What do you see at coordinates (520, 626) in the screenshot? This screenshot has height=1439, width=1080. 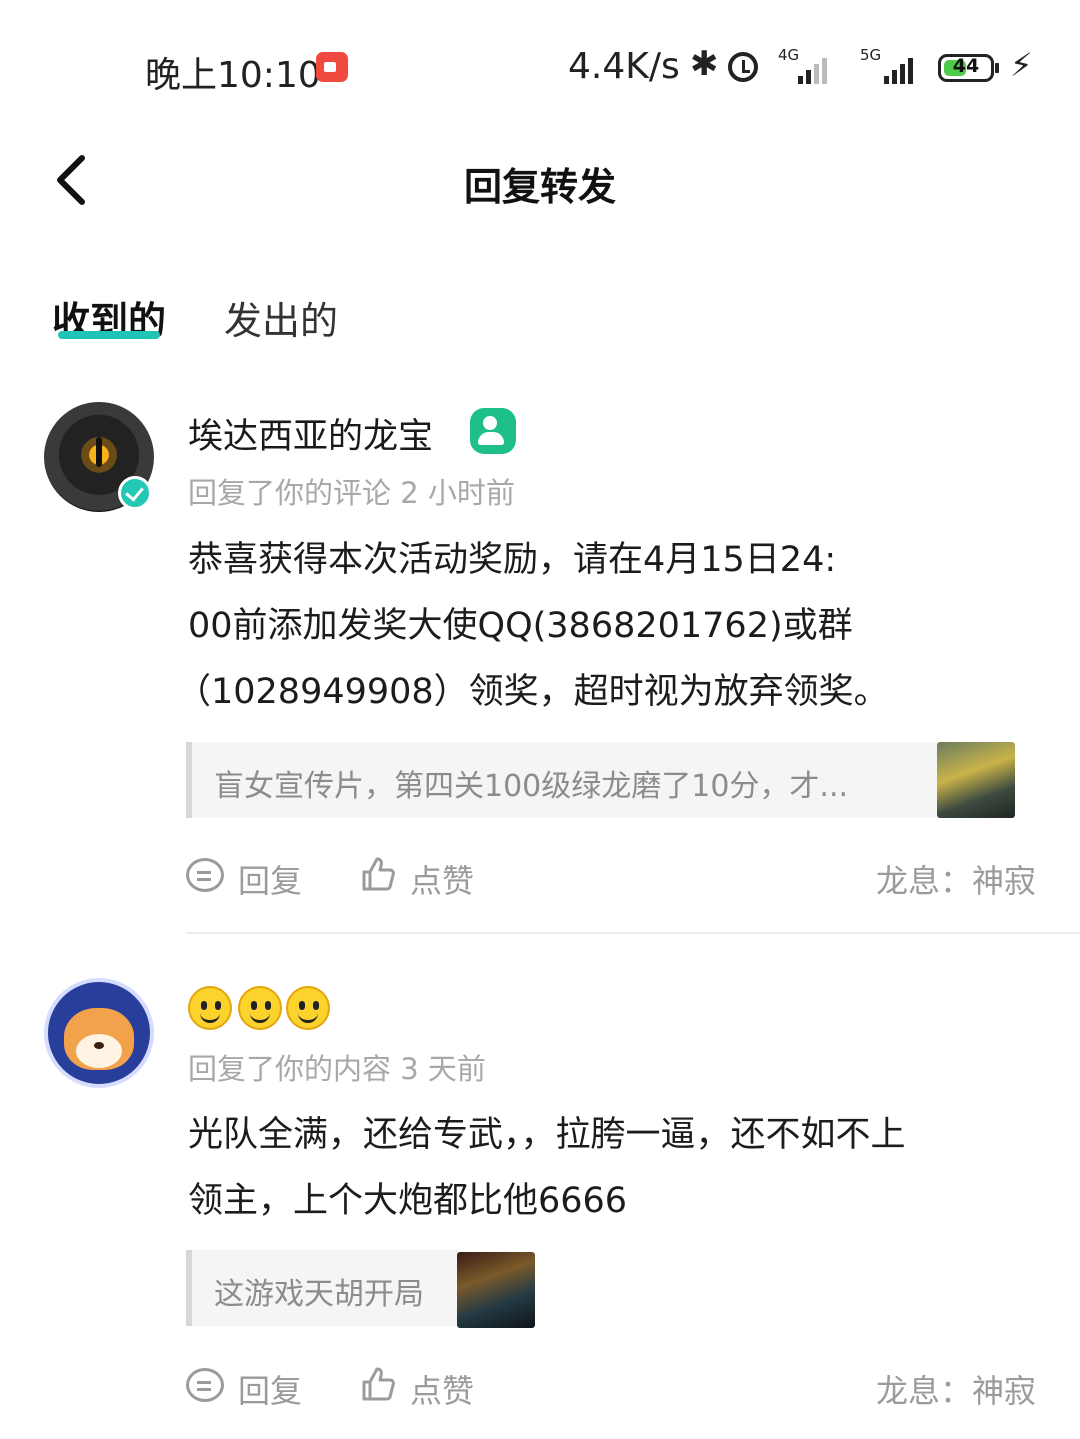 I see `content-line: 00前添加发奖大使QQ(3868201762)或群` at bounding box center [520, 626].